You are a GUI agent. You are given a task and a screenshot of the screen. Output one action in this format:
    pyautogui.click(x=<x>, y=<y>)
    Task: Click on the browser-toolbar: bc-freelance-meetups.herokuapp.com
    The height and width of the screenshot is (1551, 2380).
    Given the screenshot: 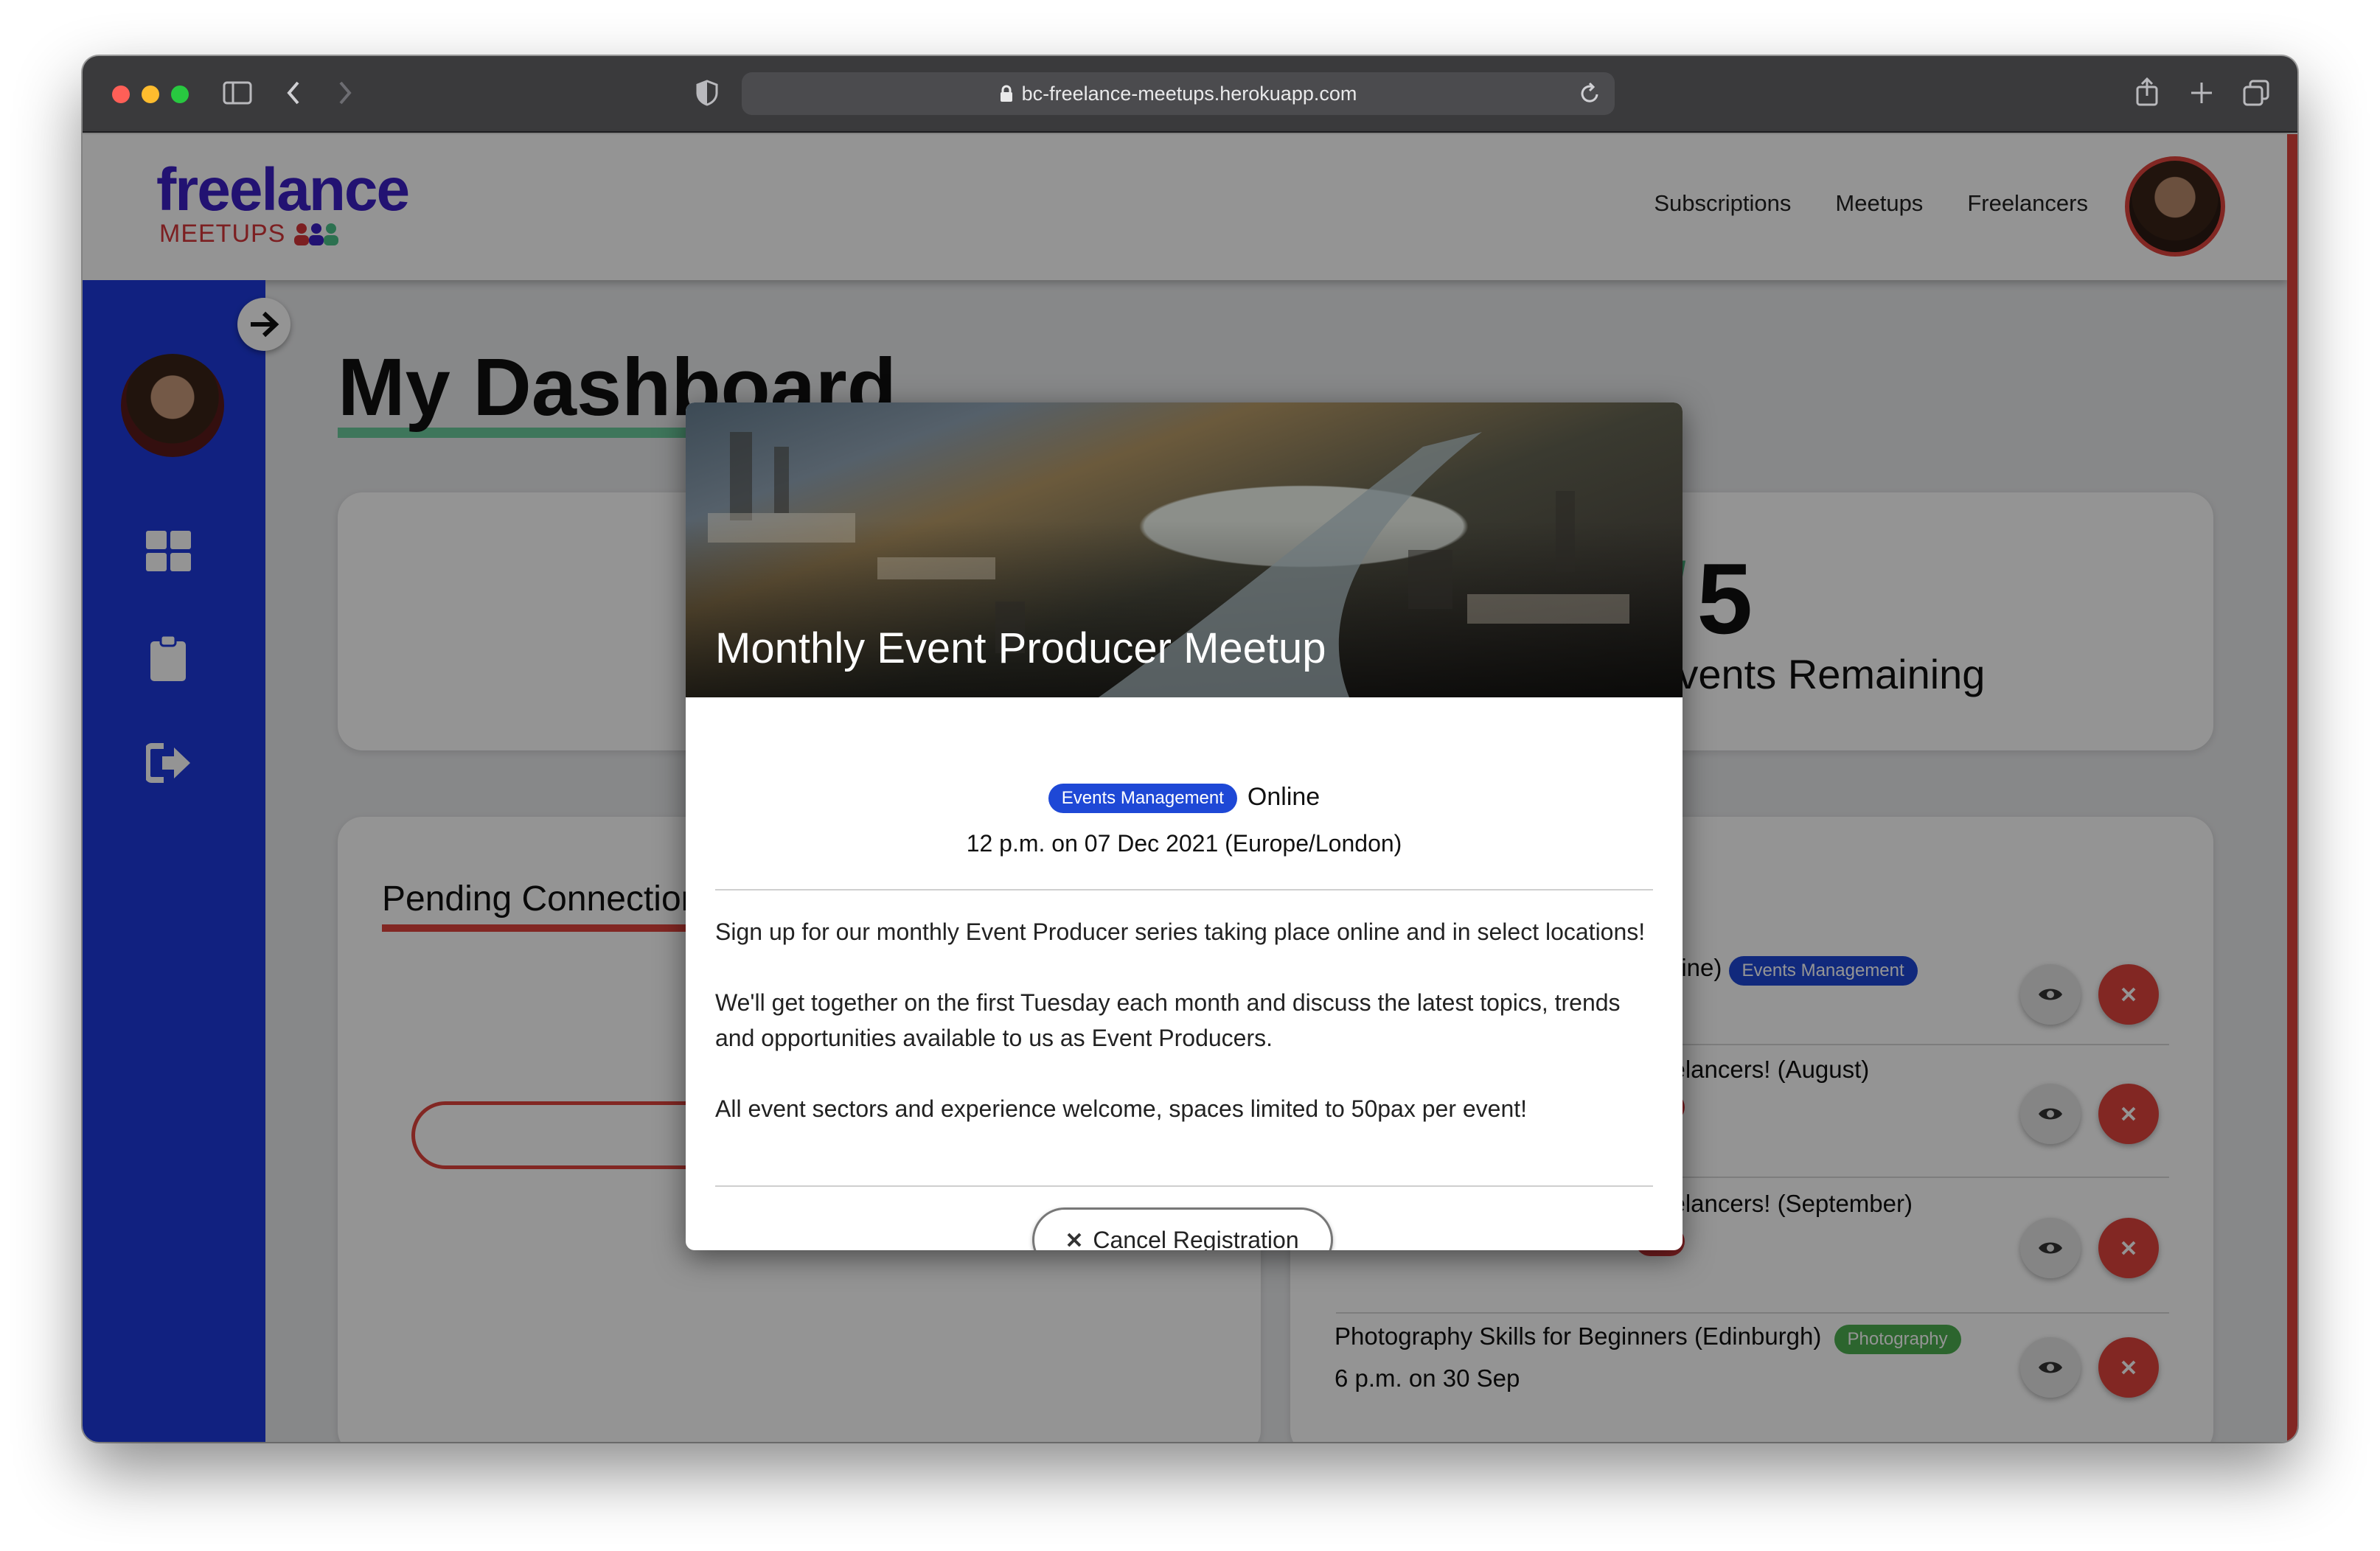 What is the action you would take?
    pyautogui.click(x=1190, y=95)
    